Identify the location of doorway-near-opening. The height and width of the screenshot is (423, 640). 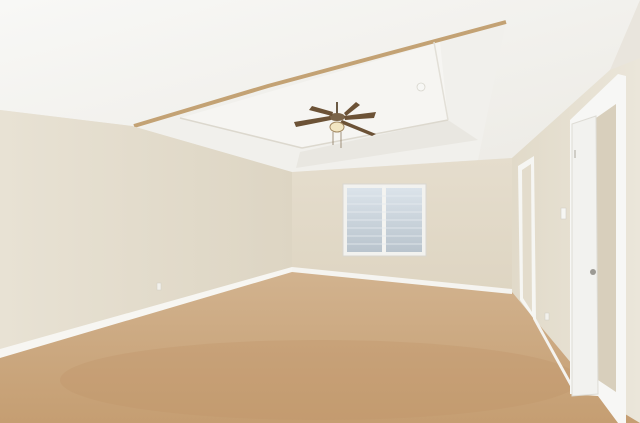
(606, 248).